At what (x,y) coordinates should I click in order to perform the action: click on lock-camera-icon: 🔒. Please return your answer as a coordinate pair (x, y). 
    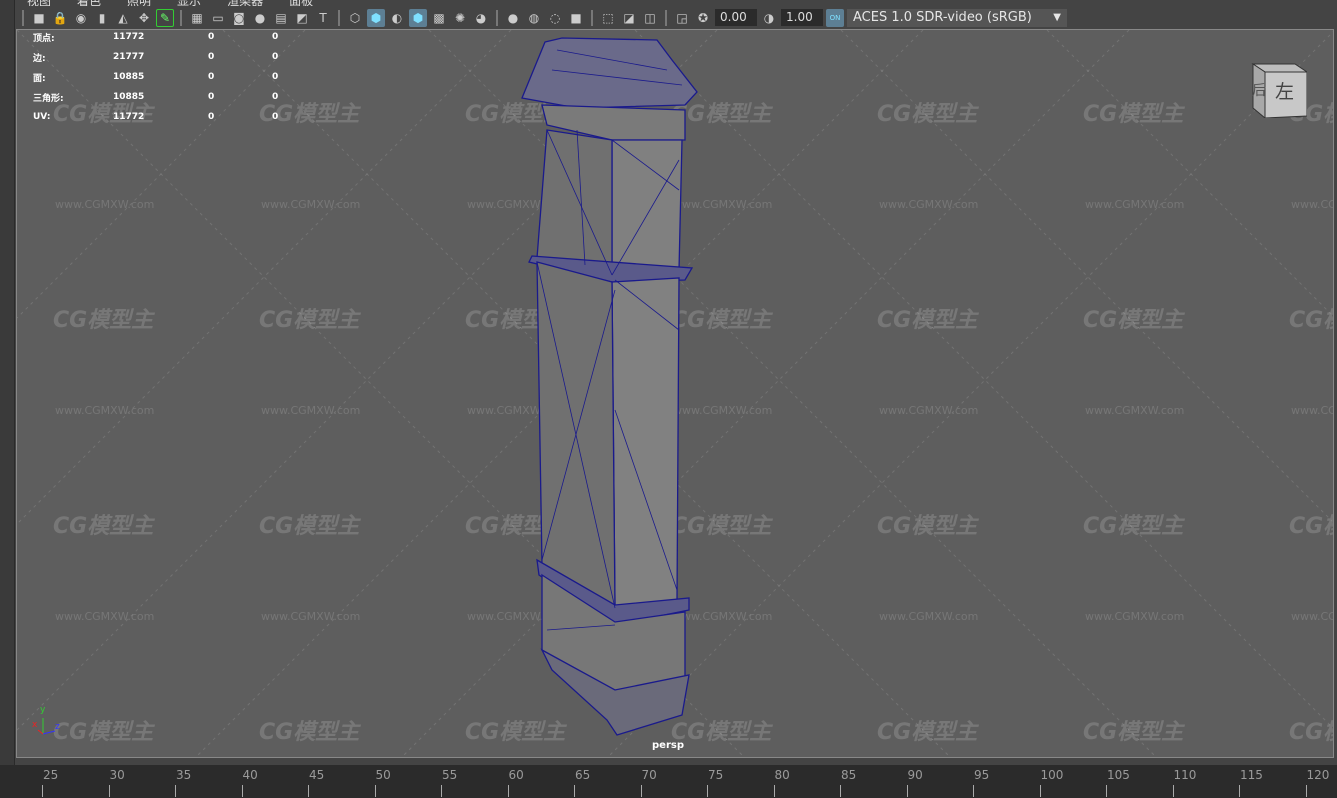
    Looking at the image, I should click on (60, 18).